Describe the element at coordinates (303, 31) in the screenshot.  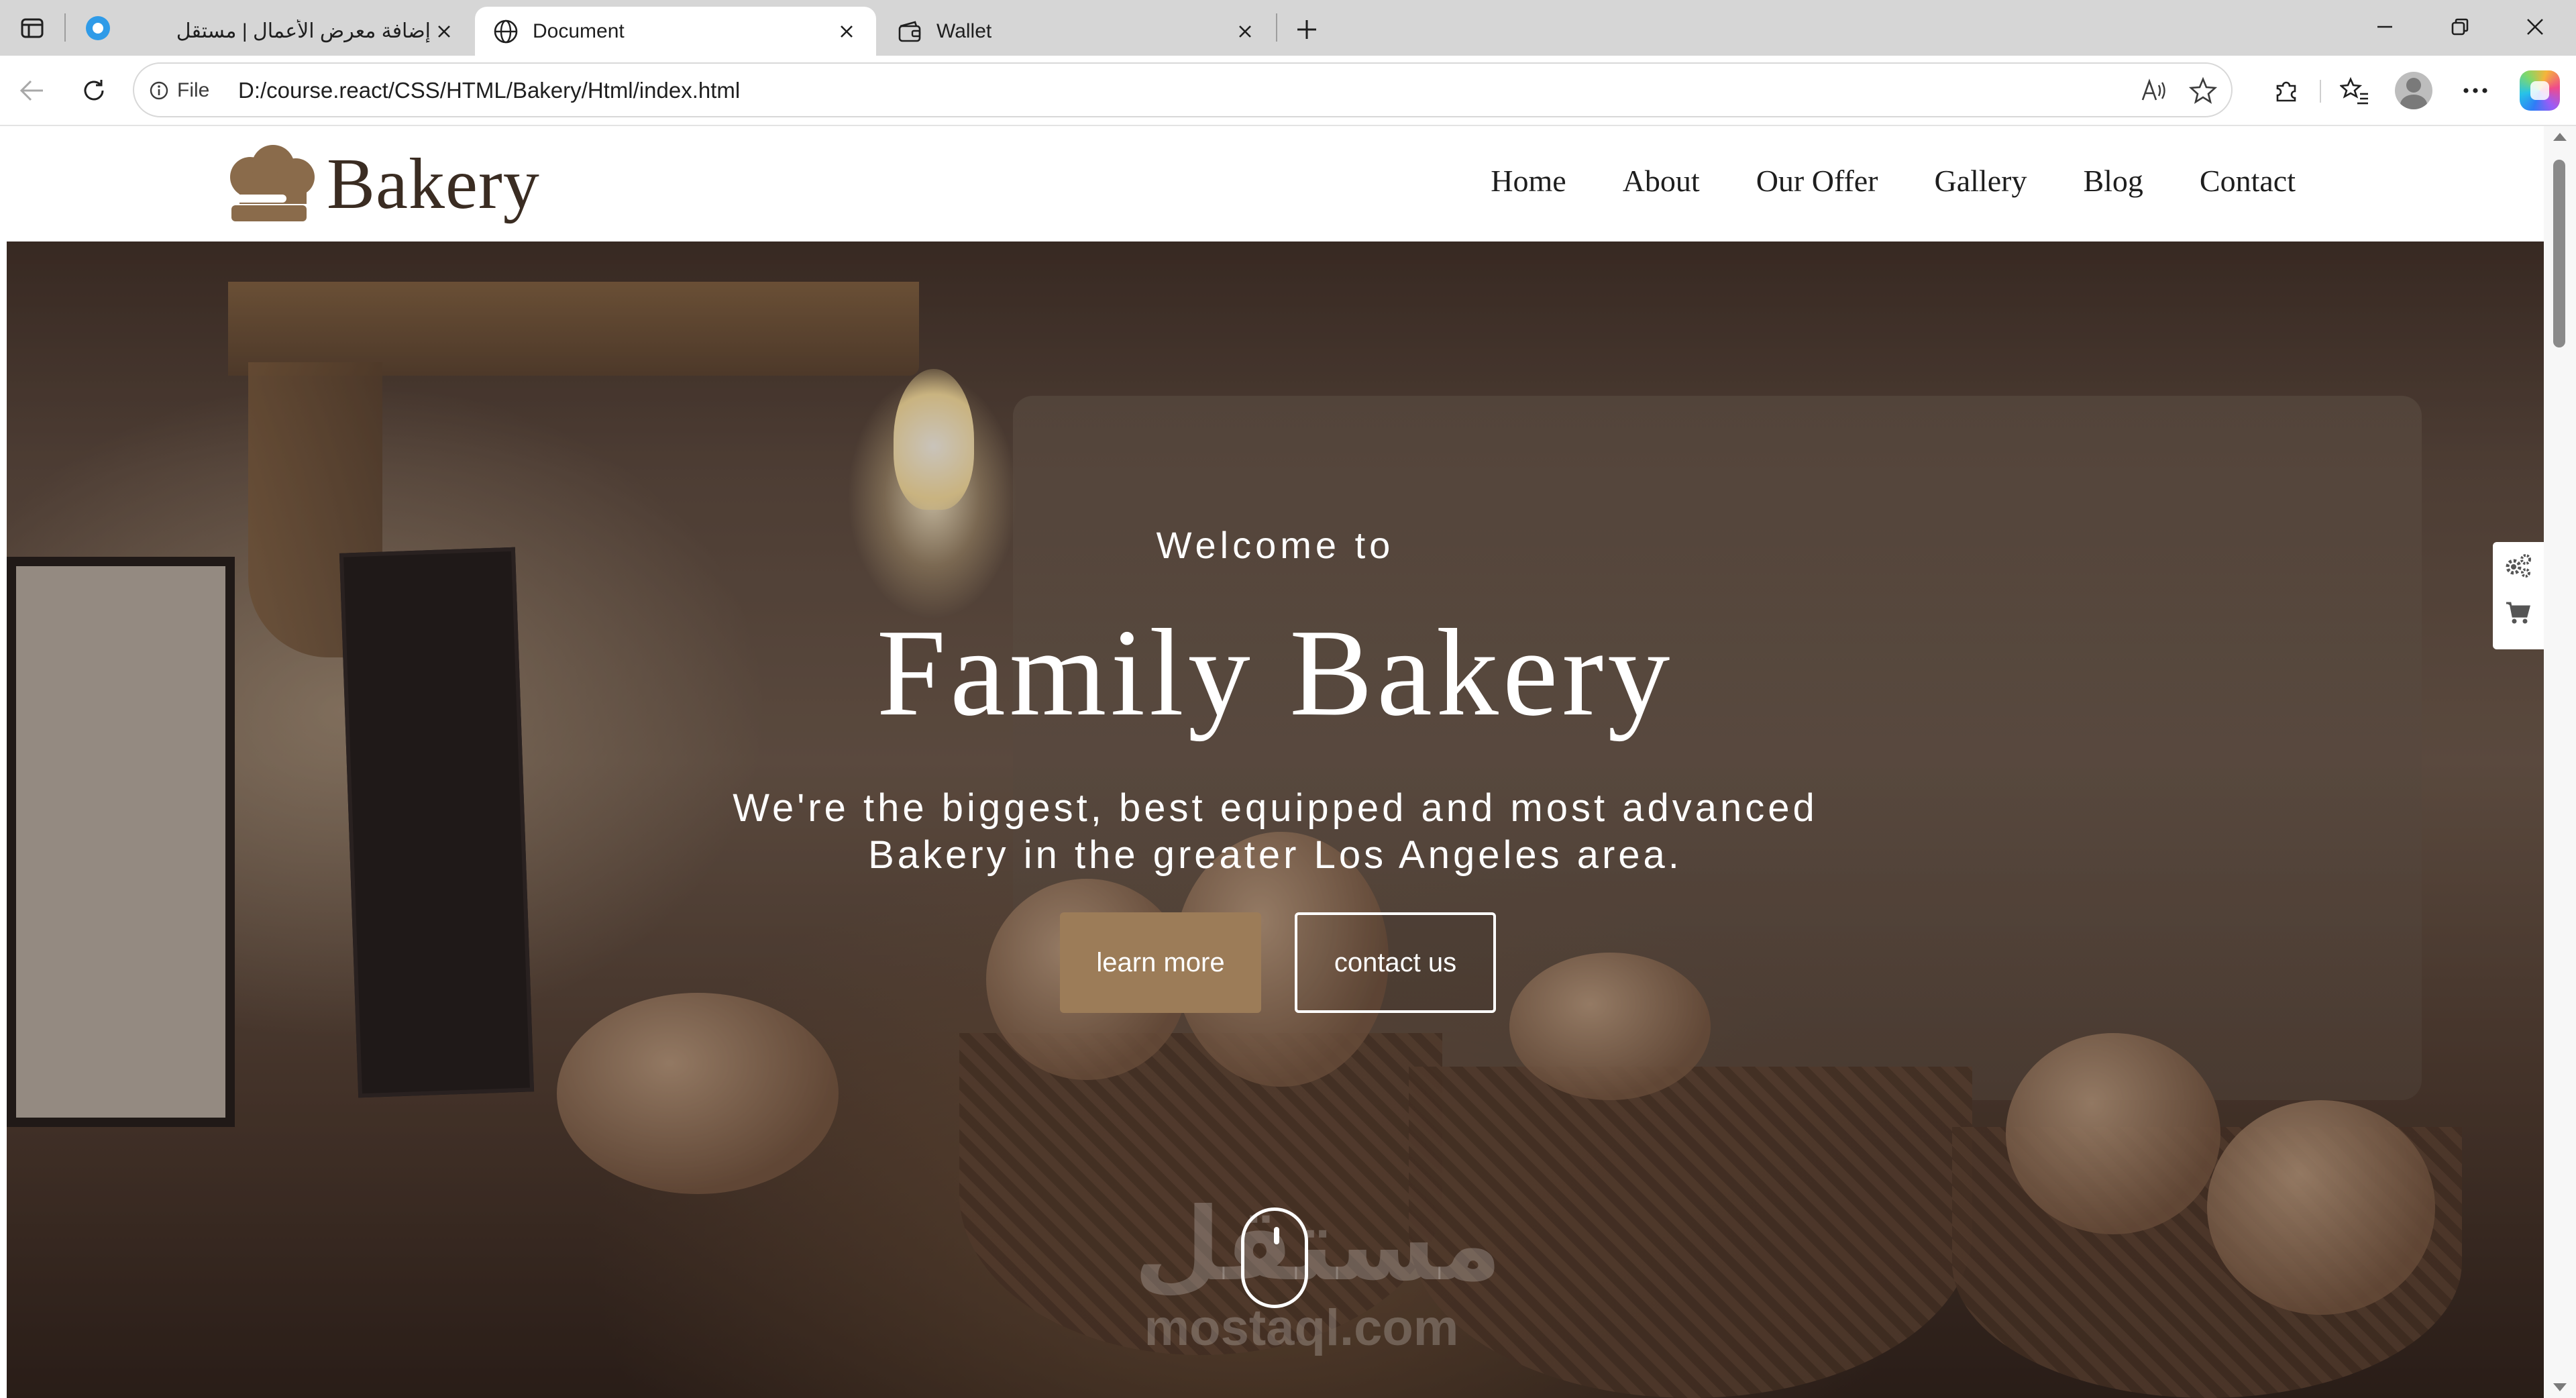
I see `tab-title: إضافة معرض الأعمال | مستقل` at that location.